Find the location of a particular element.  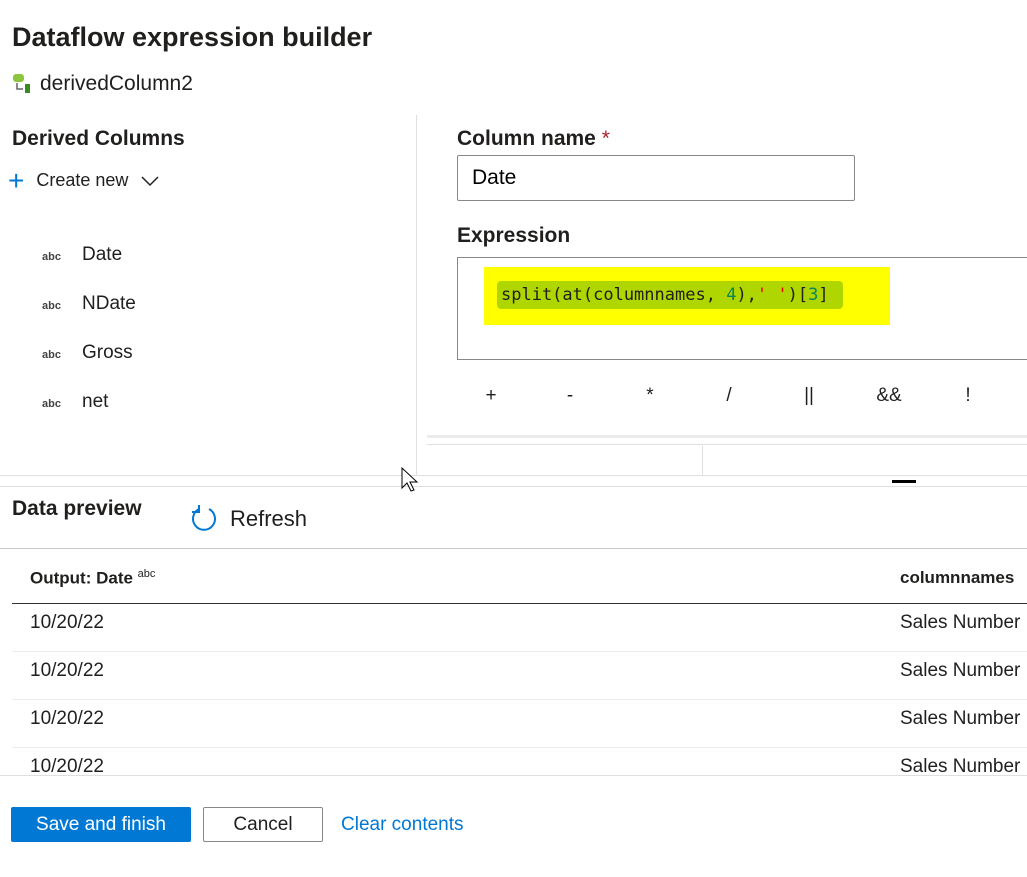

page-title: Dataflow expression builder is located at coordinates (192, 37).